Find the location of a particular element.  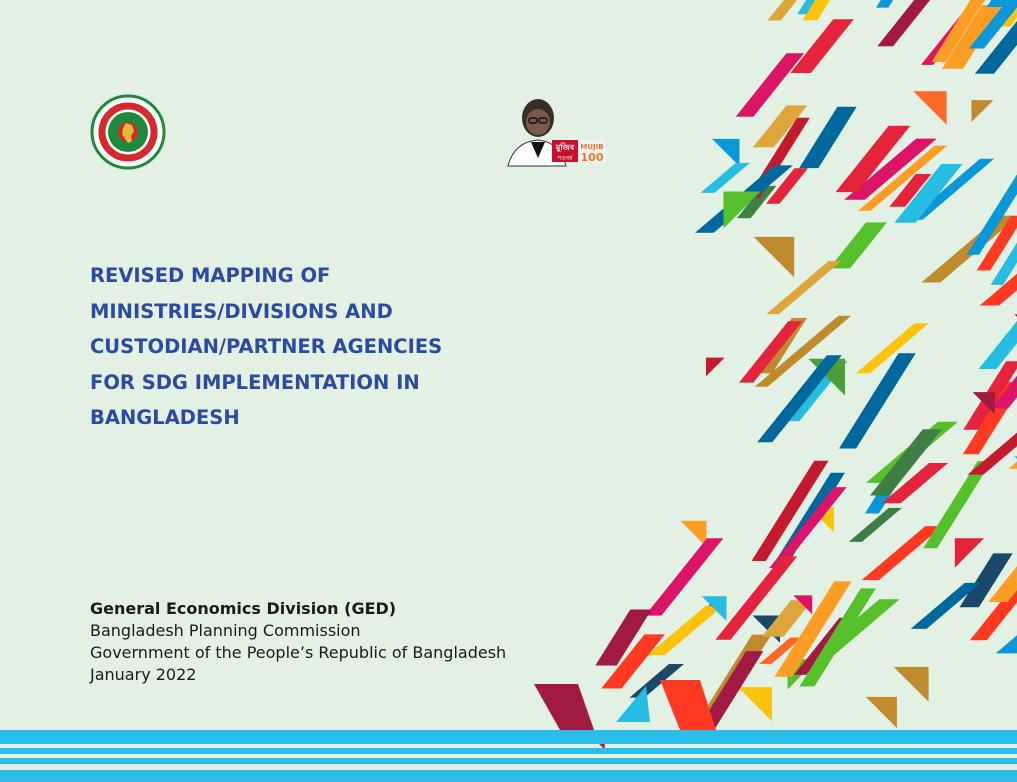

mujib-label: MUJIB is located at coordinates (591, 147).